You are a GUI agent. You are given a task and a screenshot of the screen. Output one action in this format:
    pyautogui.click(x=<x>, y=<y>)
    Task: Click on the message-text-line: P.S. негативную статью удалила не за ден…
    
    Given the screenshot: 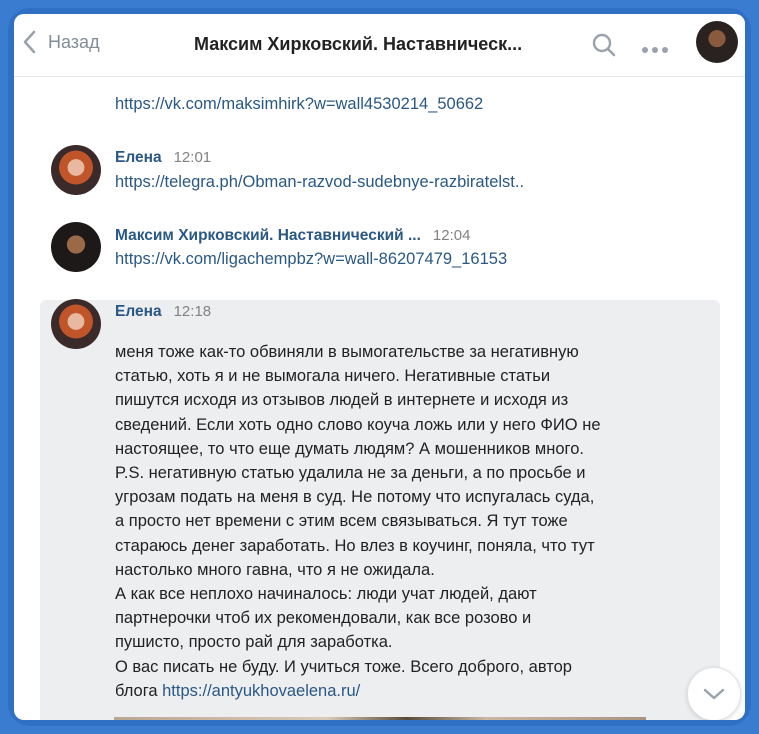 What is the action you would take?
    pyautogui.click(x=350, y=473)
    